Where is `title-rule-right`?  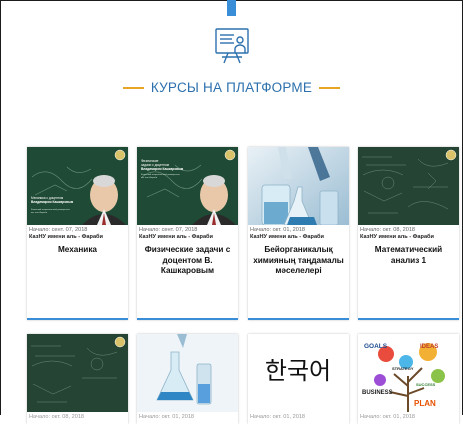 title-rule-right is located at coordinates (330, 87).